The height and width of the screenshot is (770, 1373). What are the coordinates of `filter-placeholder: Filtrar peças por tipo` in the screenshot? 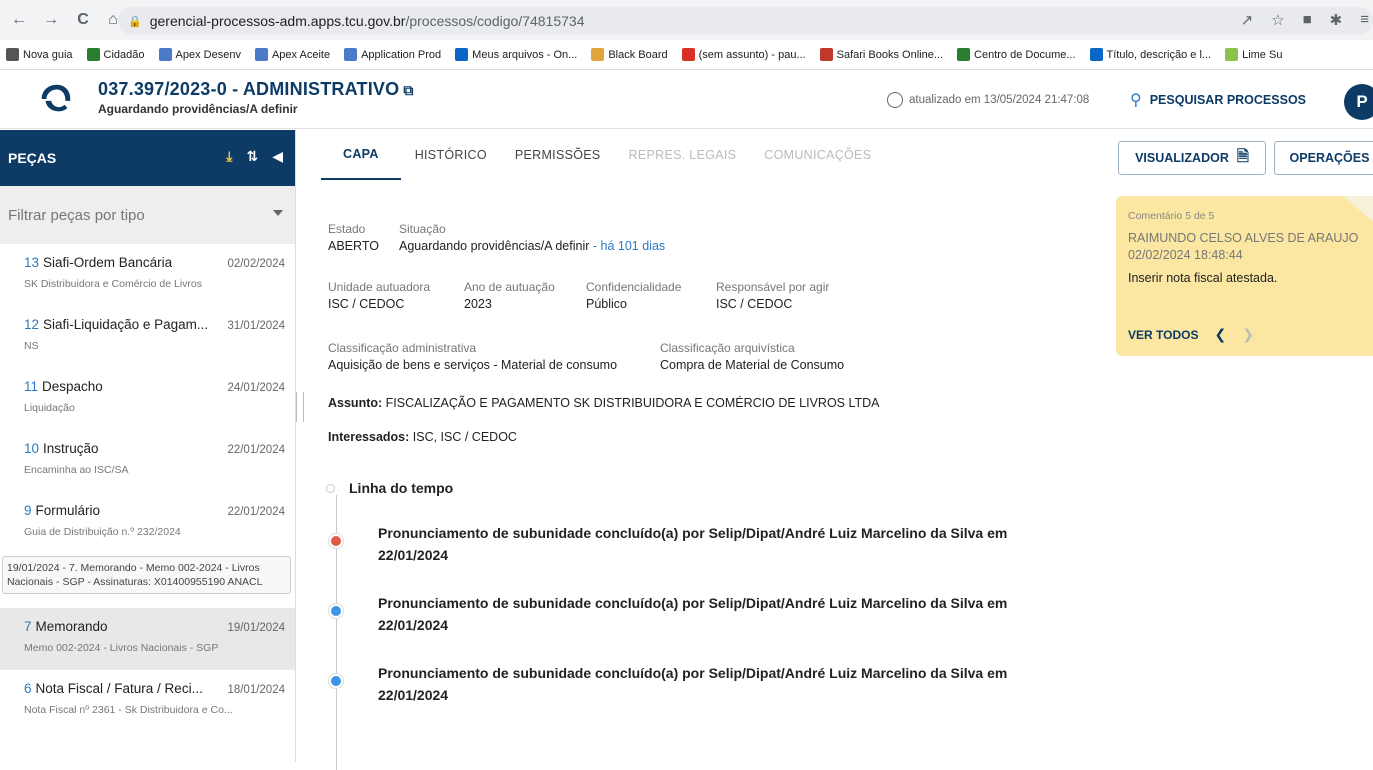 It's located at (76, 215).